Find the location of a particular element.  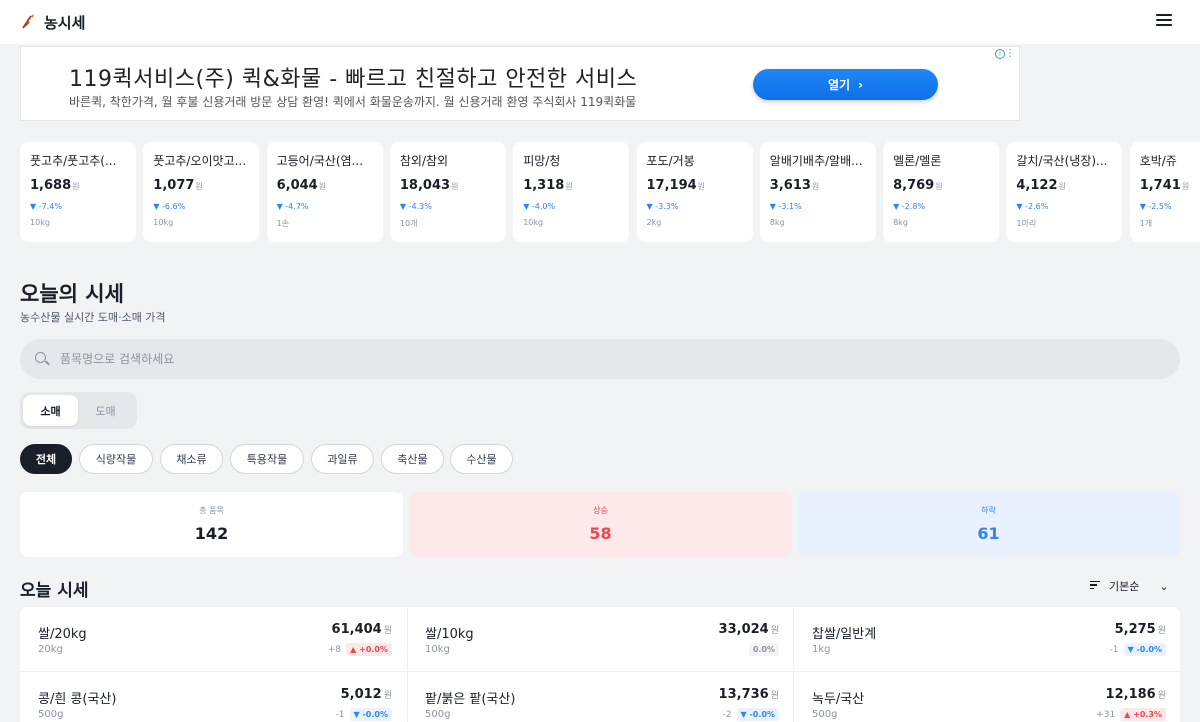

hamburger-menu-icon is located at coordinates (1164, 21).